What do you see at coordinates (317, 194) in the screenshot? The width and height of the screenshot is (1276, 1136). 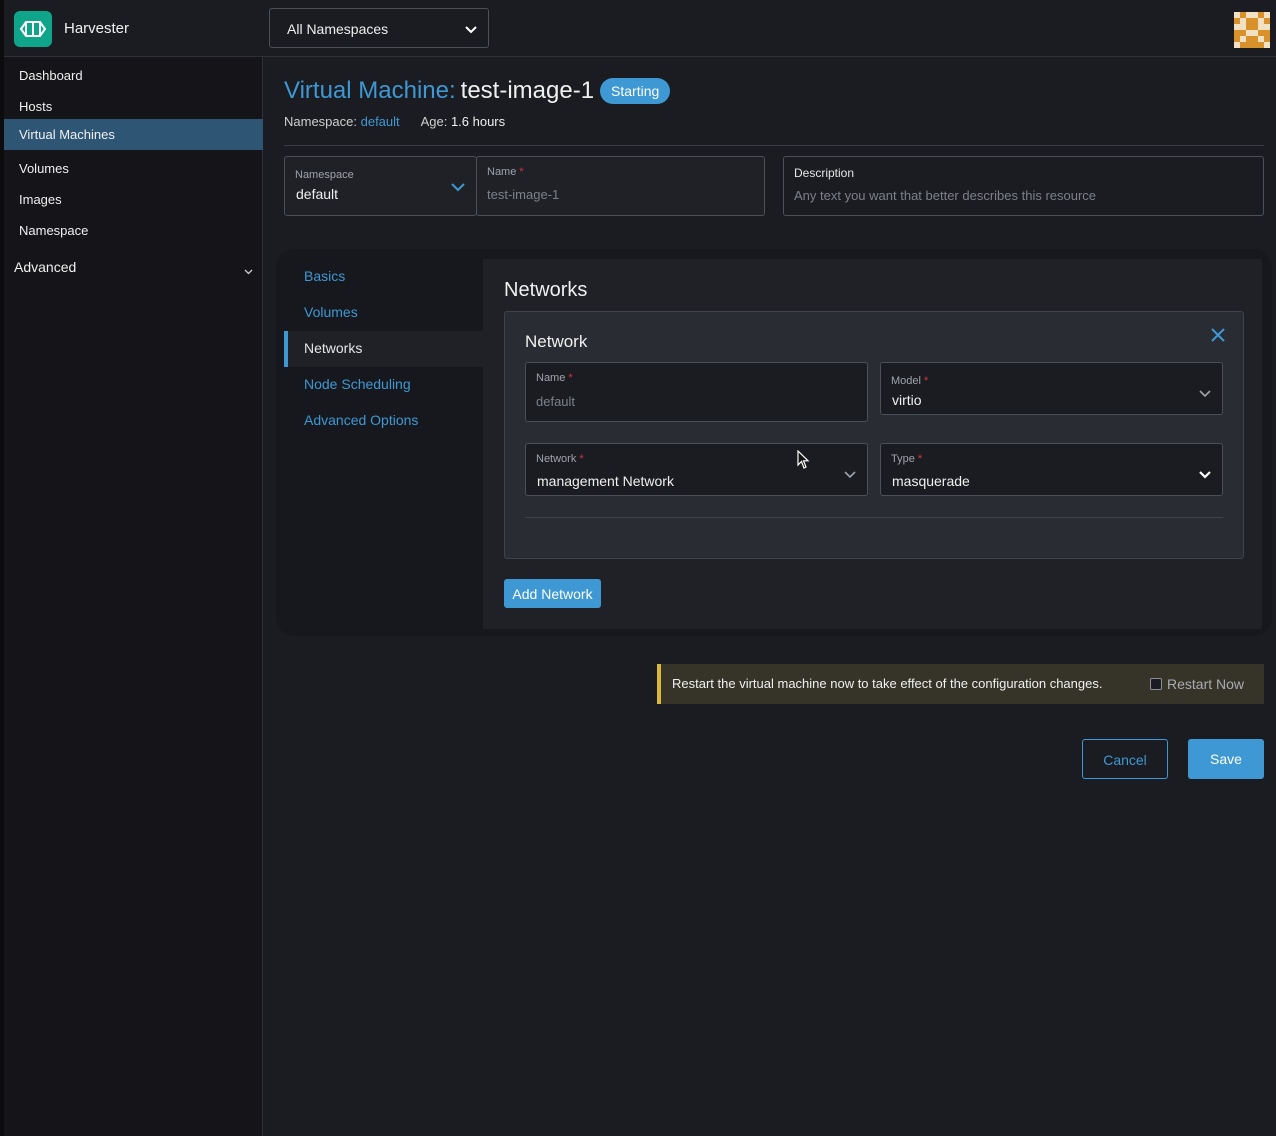 I see `namespace-select-value: default` at bounding box center [317, 194].